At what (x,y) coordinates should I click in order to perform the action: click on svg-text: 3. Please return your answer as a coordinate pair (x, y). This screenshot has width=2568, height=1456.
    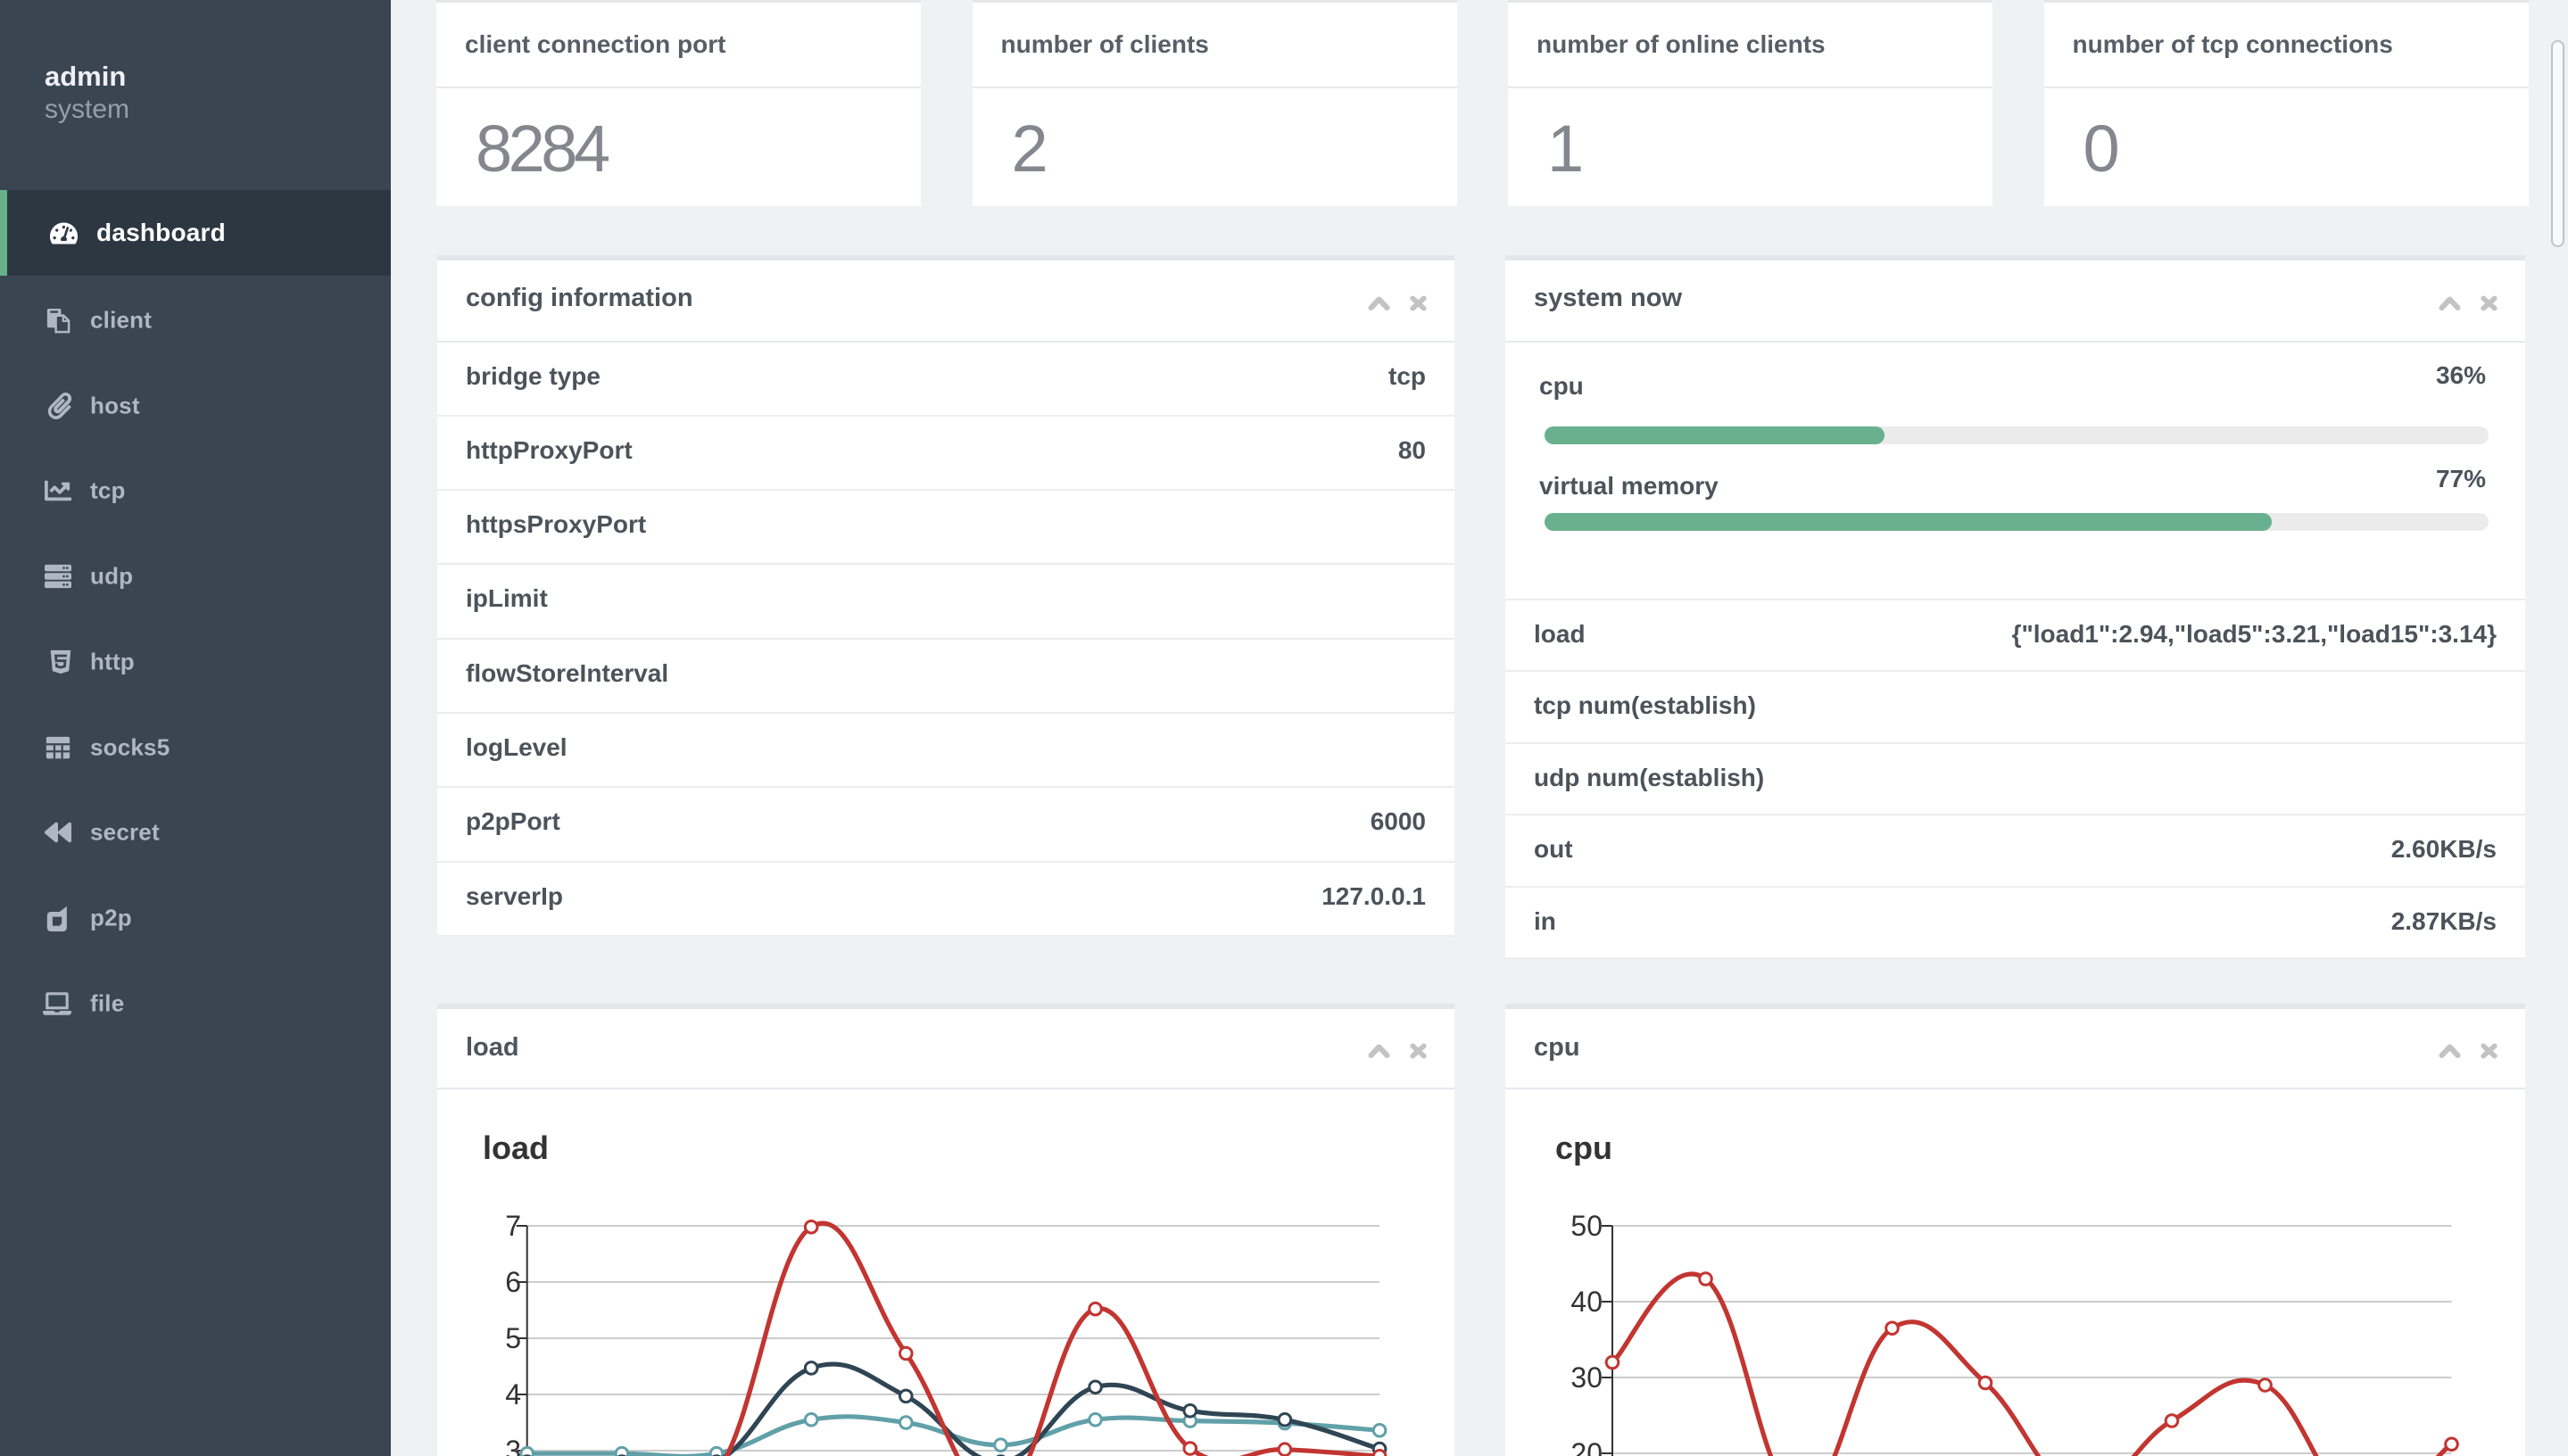
    Looking at the image, I should click on (513, 1446).